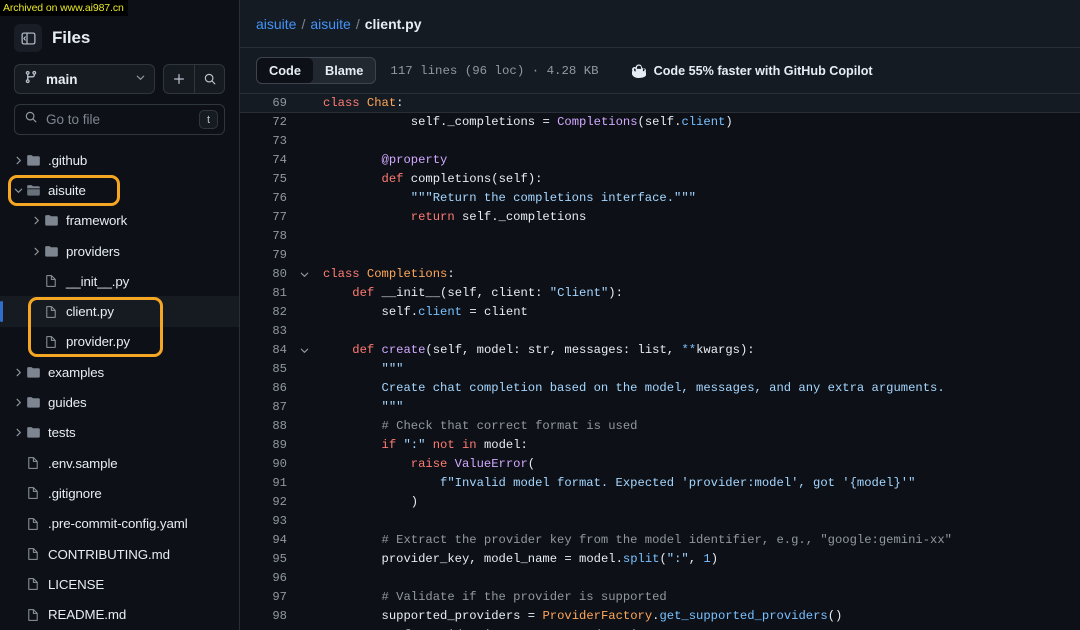  What do you see at coordinates (268, 628) in the screenshot?
I see `line-number: 99` at bounding box center [268, 628].